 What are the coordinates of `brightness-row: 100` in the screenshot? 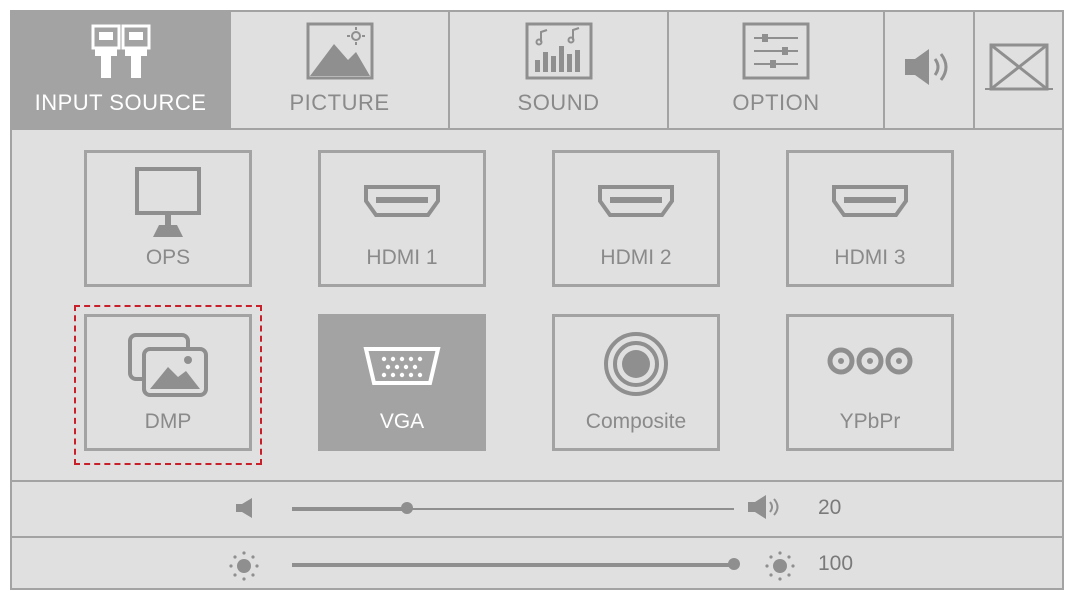 It's located at (537, 563).